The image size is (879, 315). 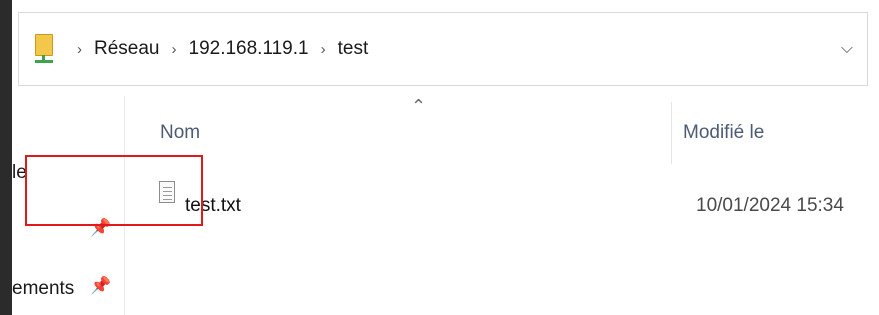 I want to click on highlight-annotation, so click(x=114, y=190).